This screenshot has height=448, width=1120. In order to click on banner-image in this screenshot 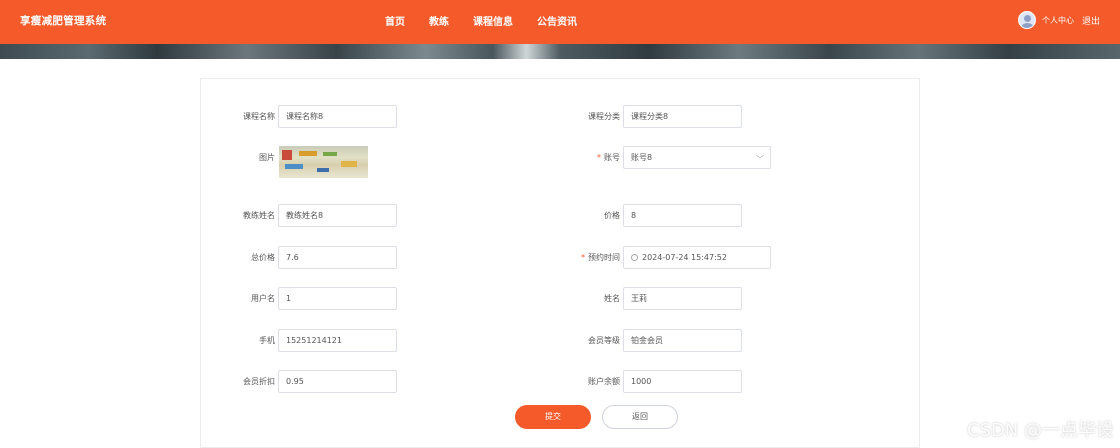, I will do `click(560, 51)`.